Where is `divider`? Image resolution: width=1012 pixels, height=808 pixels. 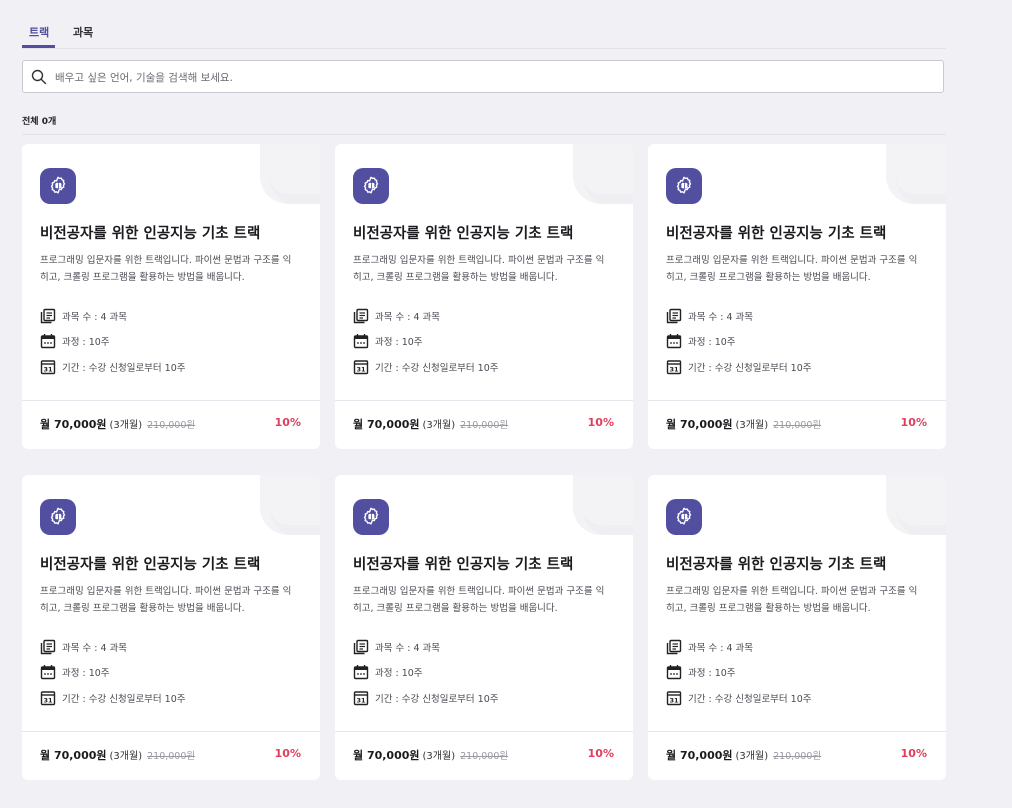 divider is located at coordinates (484, 134).